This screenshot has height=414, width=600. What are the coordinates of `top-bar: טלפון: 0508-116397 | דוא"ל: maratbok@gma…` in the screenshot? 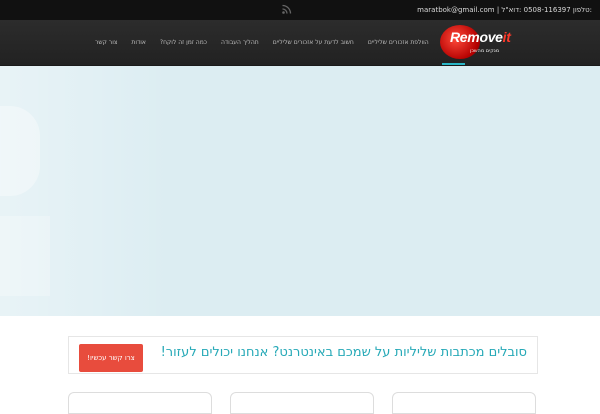 It's located at (300, 10).